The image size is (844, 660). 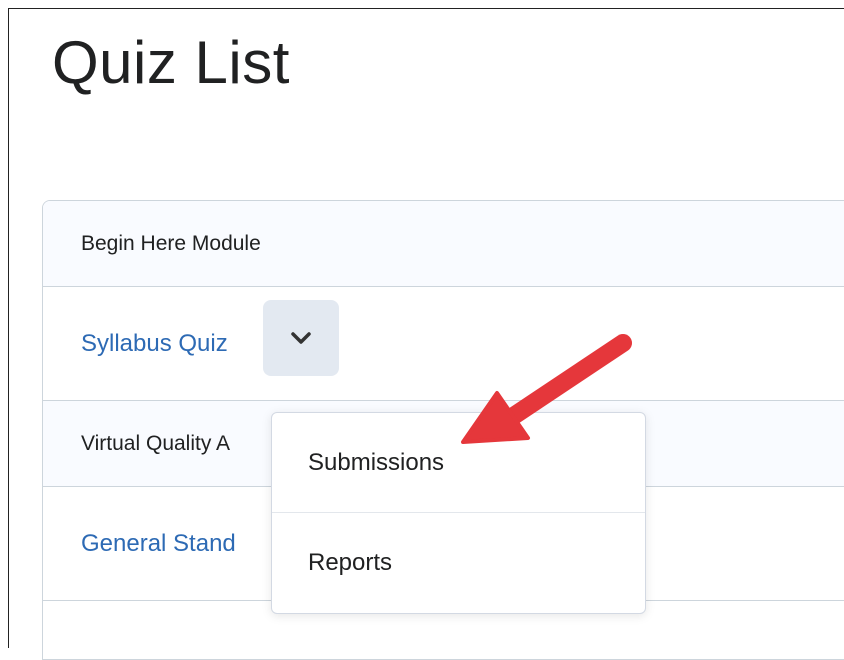 I want to click on module-title: Begin Here Module, so click(x=171, y=243).